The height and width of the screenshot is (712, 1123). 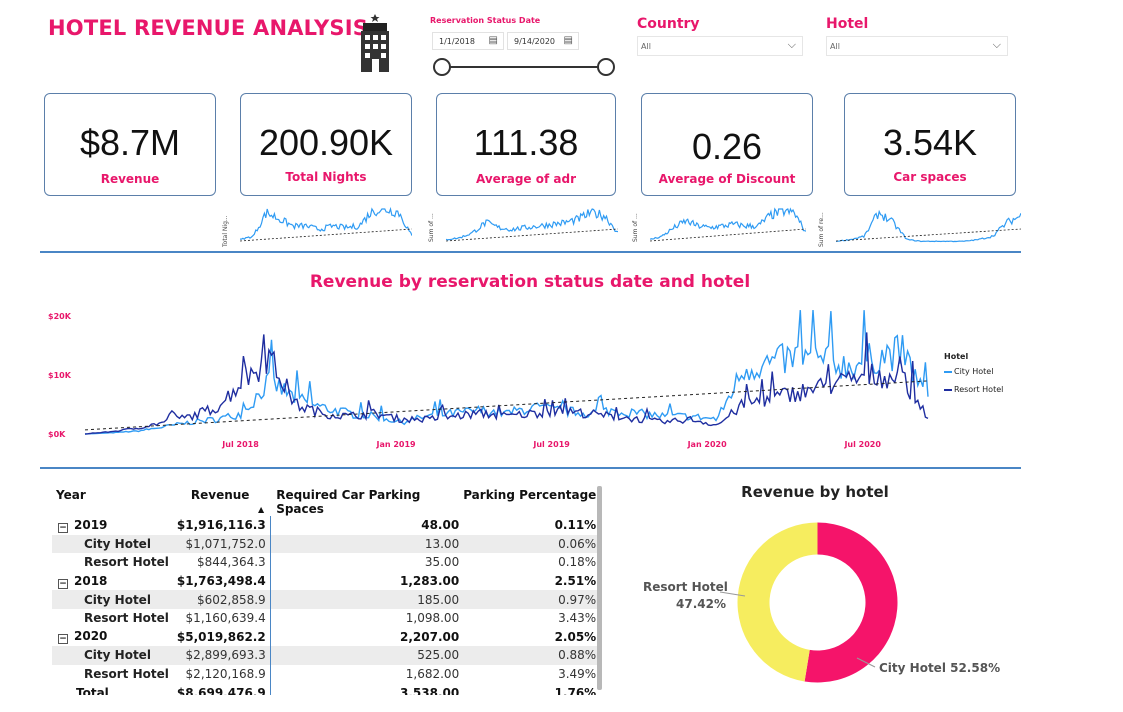 What do you see at coordinates (797, 629) in the screenshot?
I see `donut-leader-lines` at bounding box center [797, 629].